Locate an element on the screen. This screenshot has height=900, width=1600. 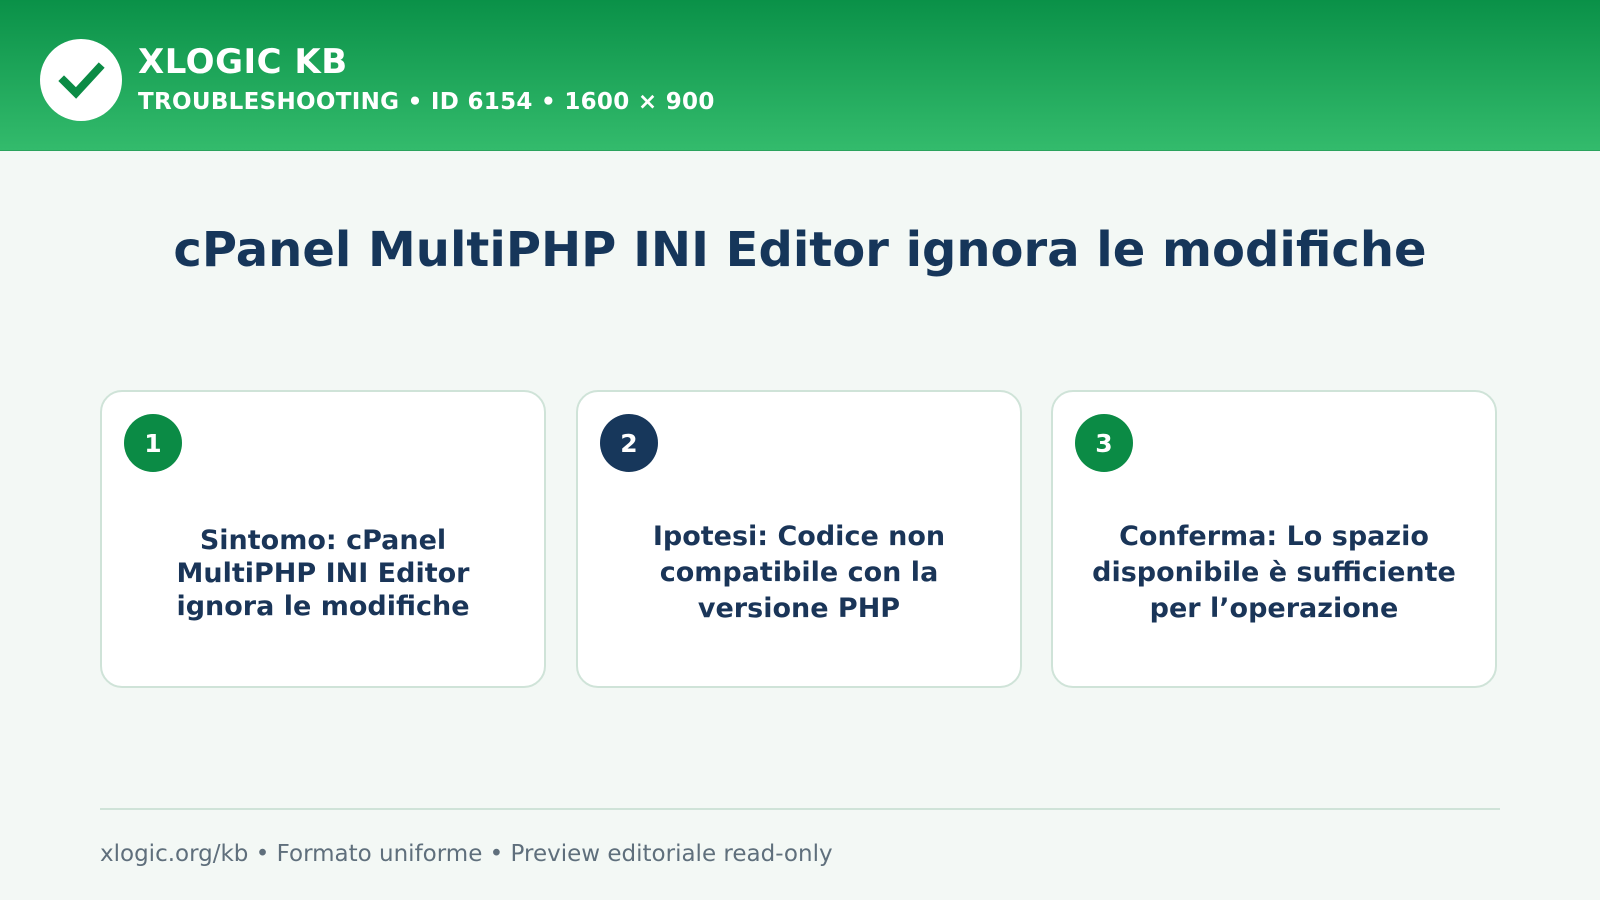
brand-name: XLOGIC KB is located at coordinates (243, 62).